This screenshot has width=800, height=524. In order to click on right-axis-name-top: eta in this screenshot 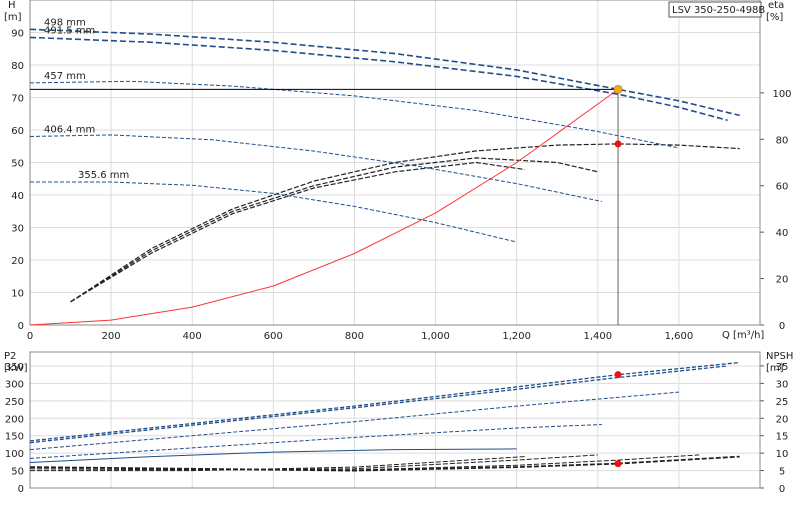, I will do `click(776, 5)`.